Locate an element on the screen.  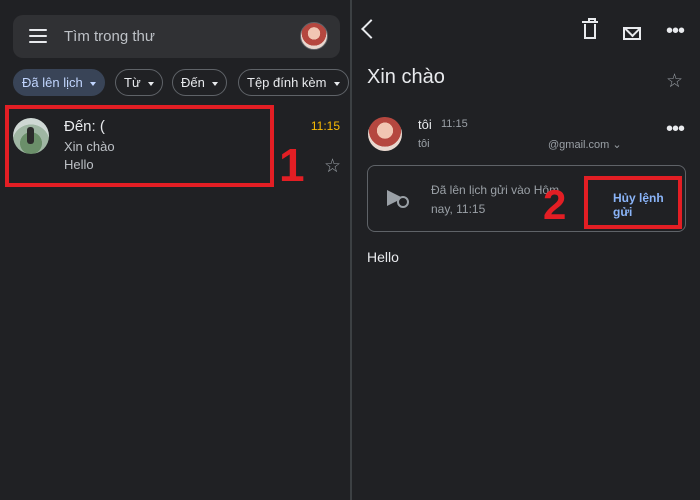
account-avatar is located at coordinates (314, 36).